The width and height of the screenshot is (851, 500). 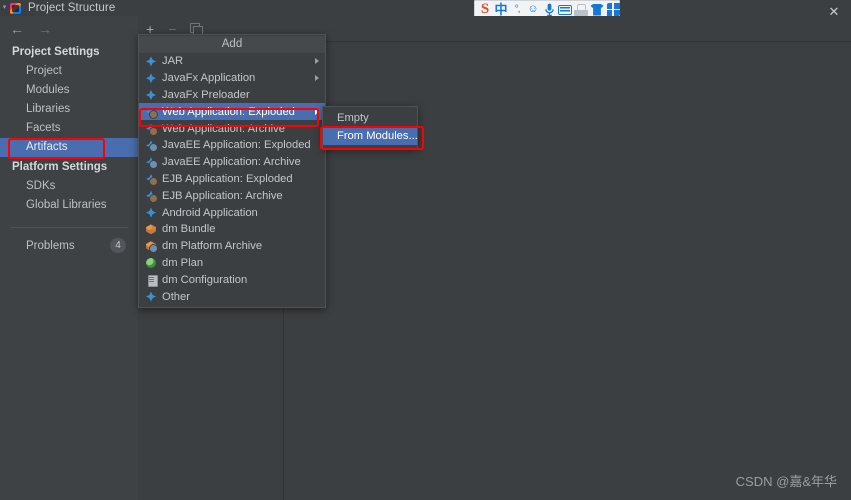 What do you see at coordinates (151, 263) in the screenshot?
I see `dm-plan-icon` at bounding box center [151, 263].